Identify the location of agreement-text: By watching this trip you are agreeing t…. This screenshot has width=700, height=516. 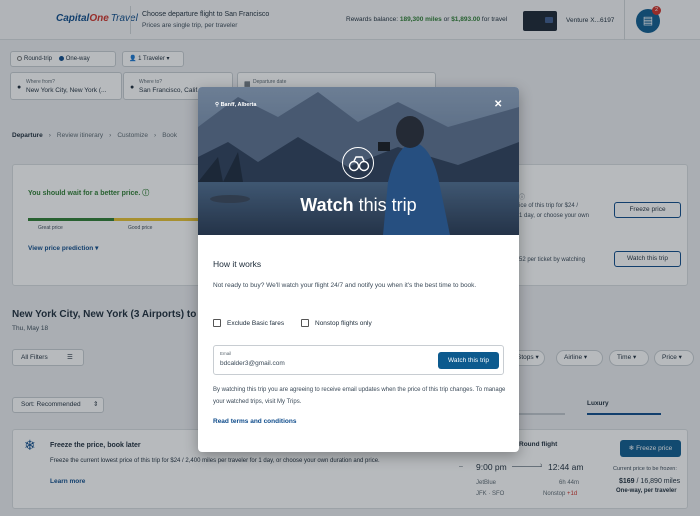
(359, 396).